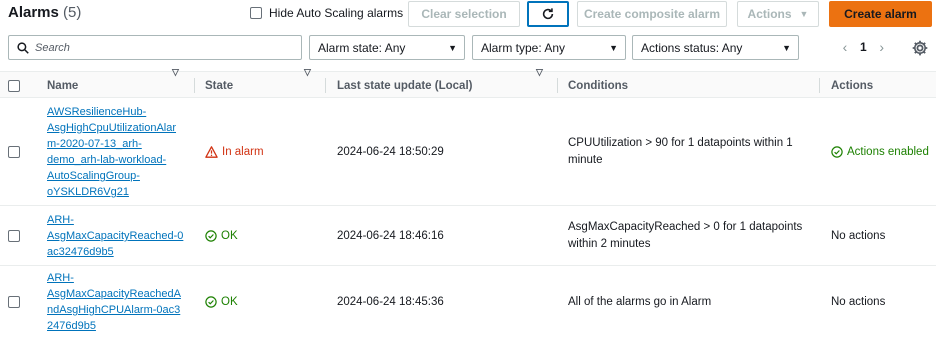 Image resolution: width=936 pixels, height=338 pixels. I want to click on last-update-cell: 2024-06-24 18:50:29, so click(390, 152).